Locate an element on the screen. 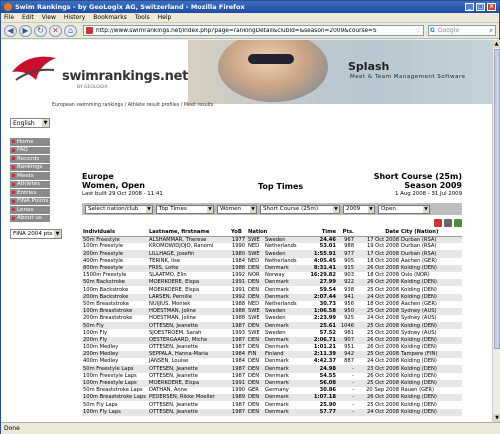 Image resolution: width=500 pixels, height=434 pixels. menu-help: Help is located at coordinates (165, 17).